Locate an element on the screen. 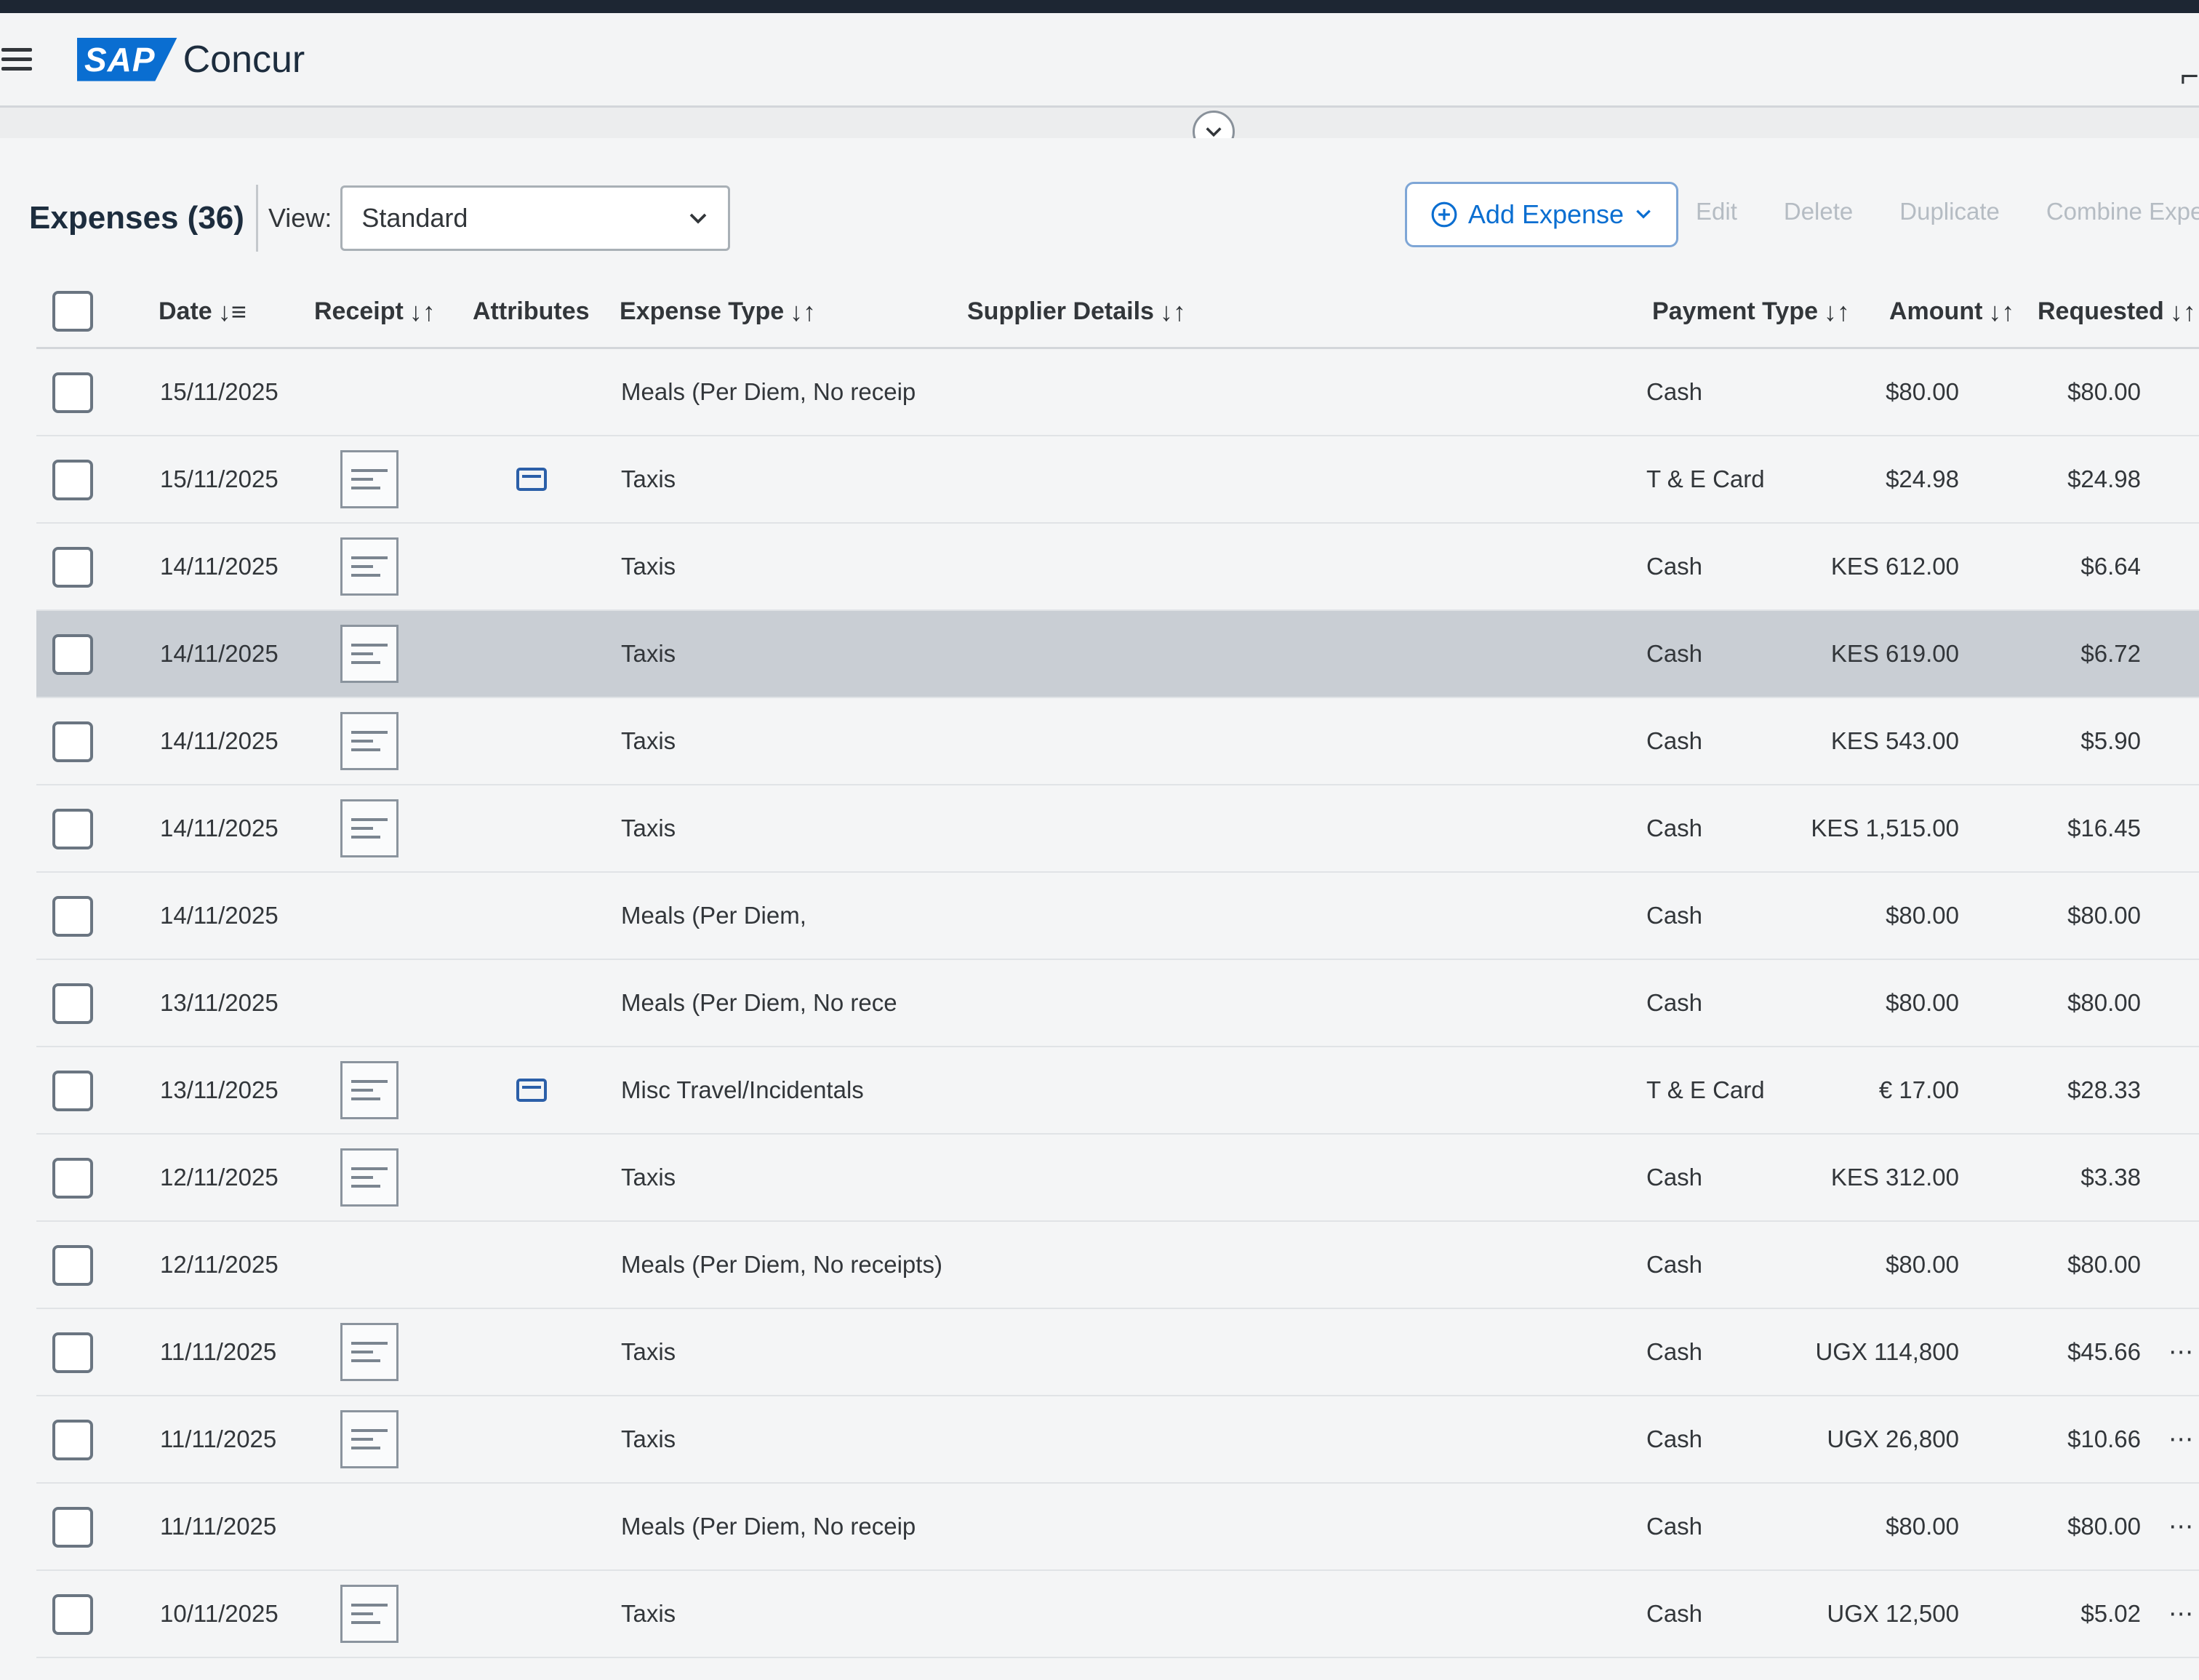  view-select: Standard is located at coordinates (535, 218).